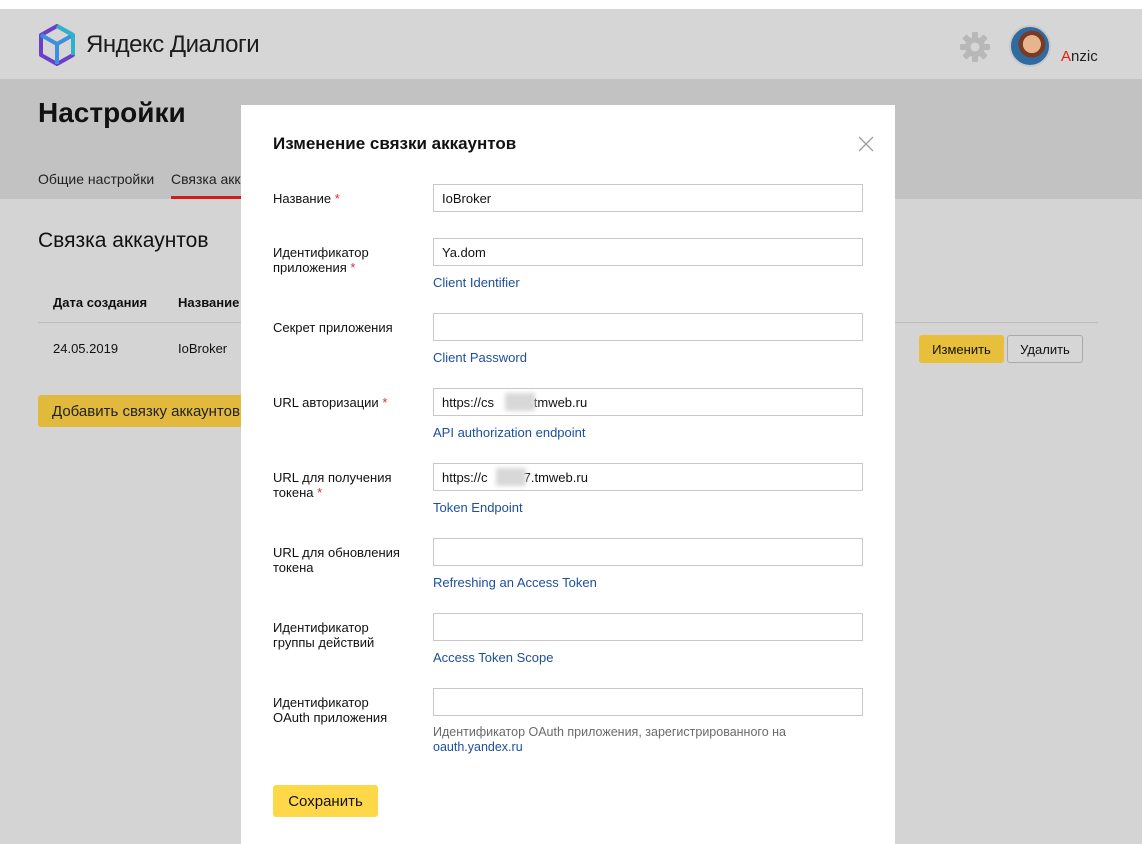 The width and height of the screenshot is (1142, 844). I want to click on tab-account-linking: Связка акка, so click(210, 179).